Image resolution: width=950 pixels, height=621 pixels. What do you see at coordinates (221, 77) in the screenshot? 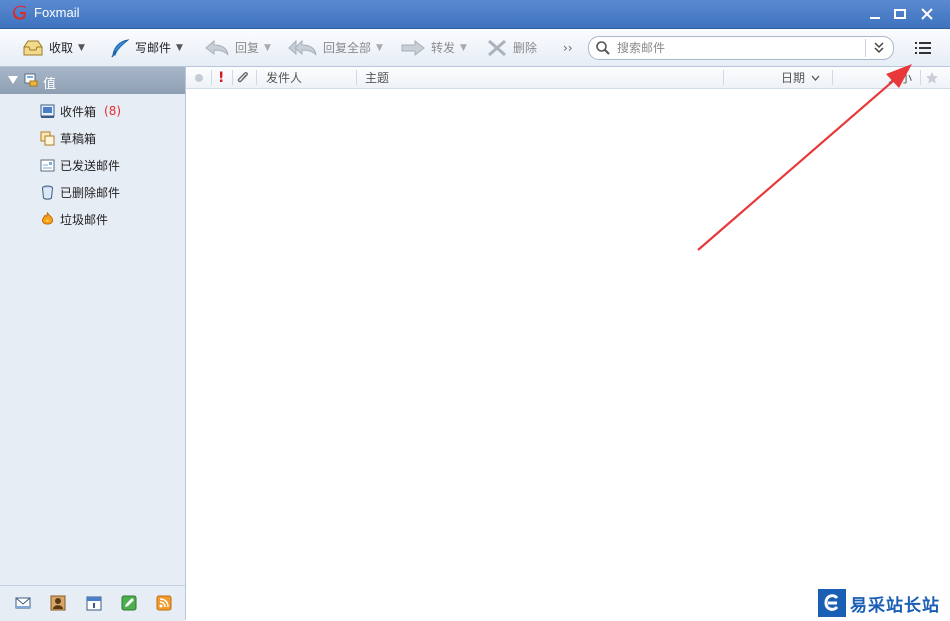
I see `important-column: !` at bounding box center [221, 77].